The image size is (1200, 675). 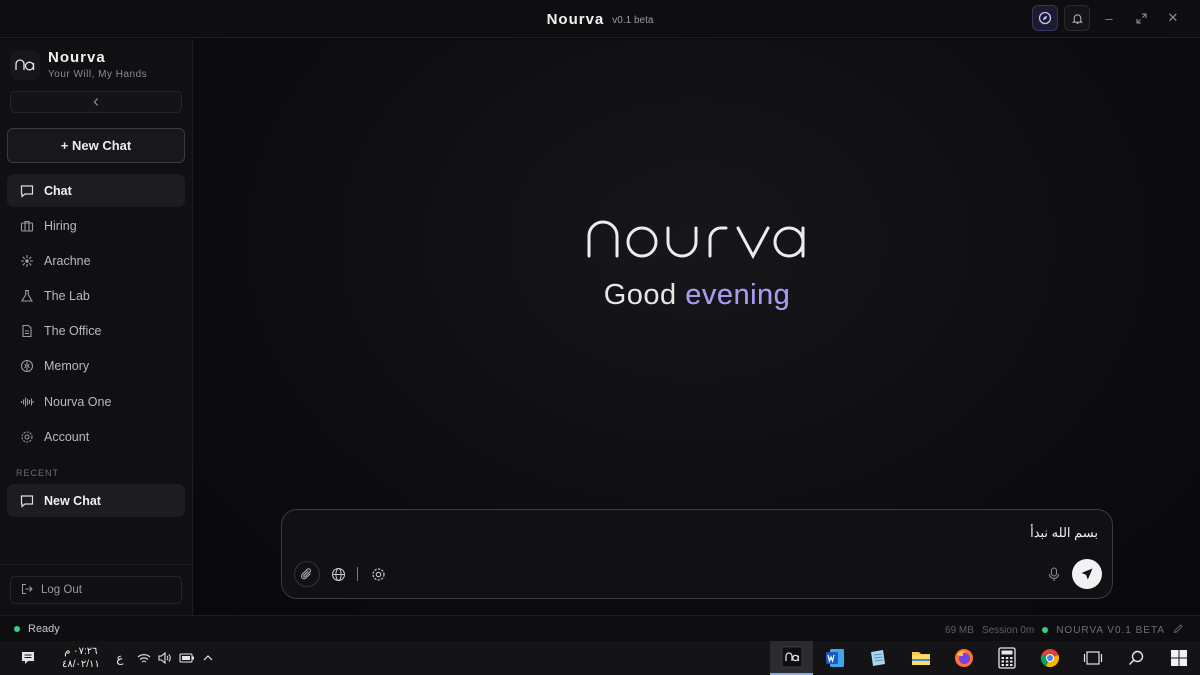 What do you see at coordinates (81, 658) in the screenshot?
I see `system-clock: ٠٧:٢٦ م ٤٨/٠٢/١١` at bounding box center [81, 658].